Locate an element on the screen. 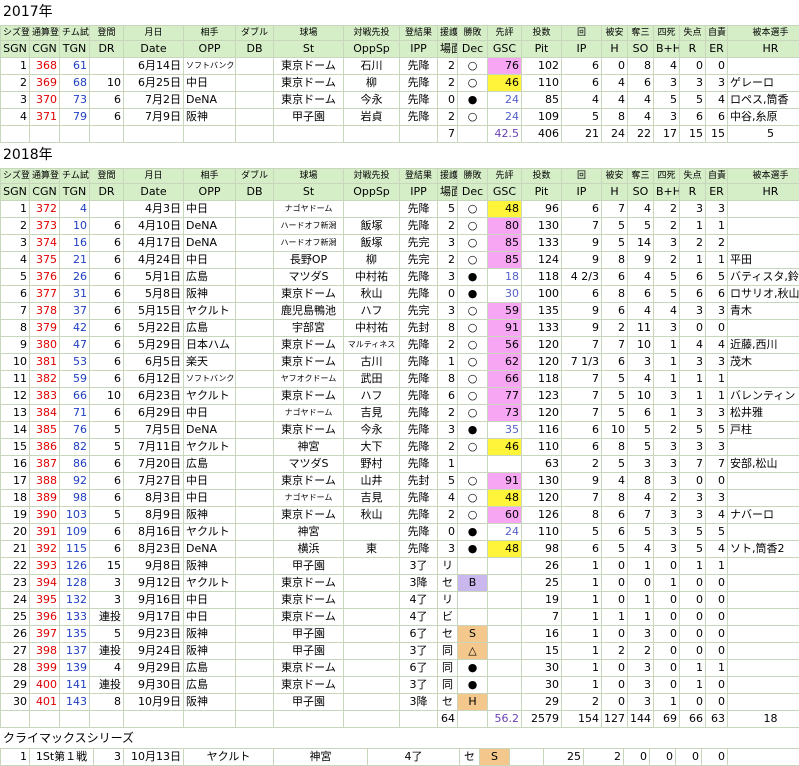  cell-col-16: 8 is located at coordinates (641, 481).